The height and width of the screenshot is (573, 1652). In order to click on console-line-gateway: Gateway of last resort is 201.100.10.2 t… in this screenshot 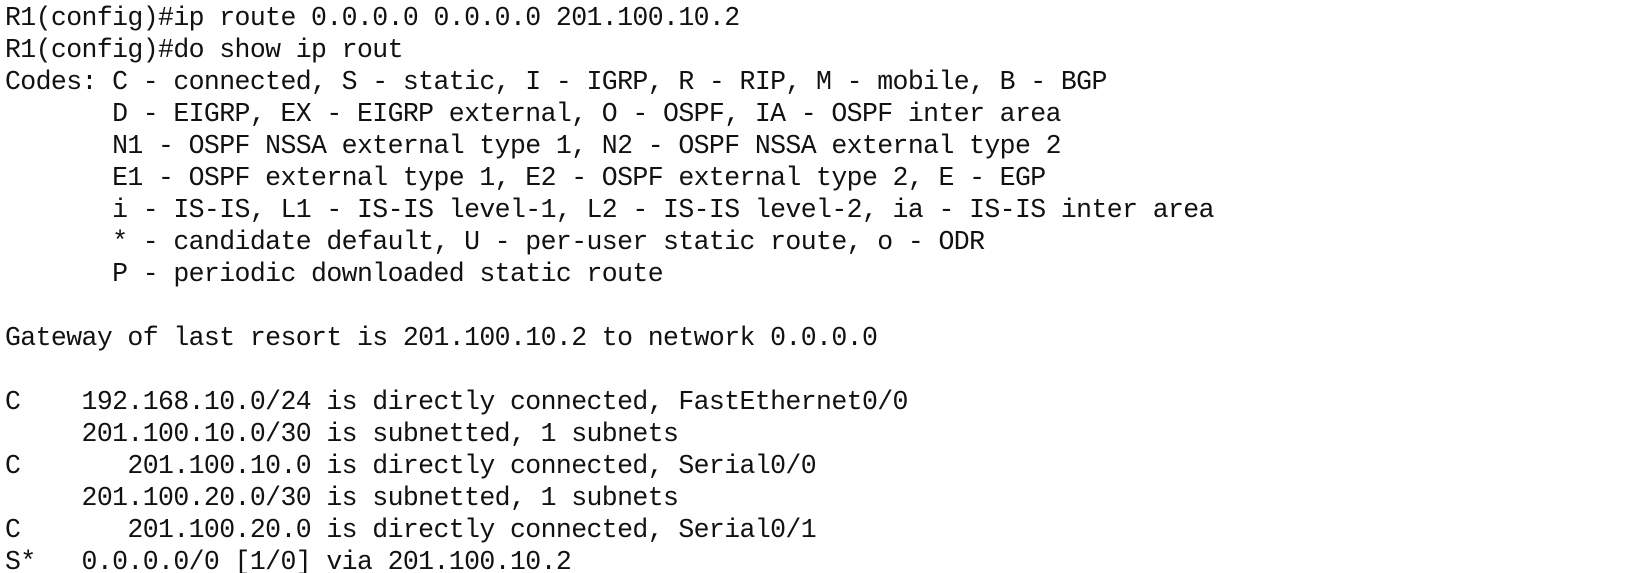, I will do `click(441, 338)`.